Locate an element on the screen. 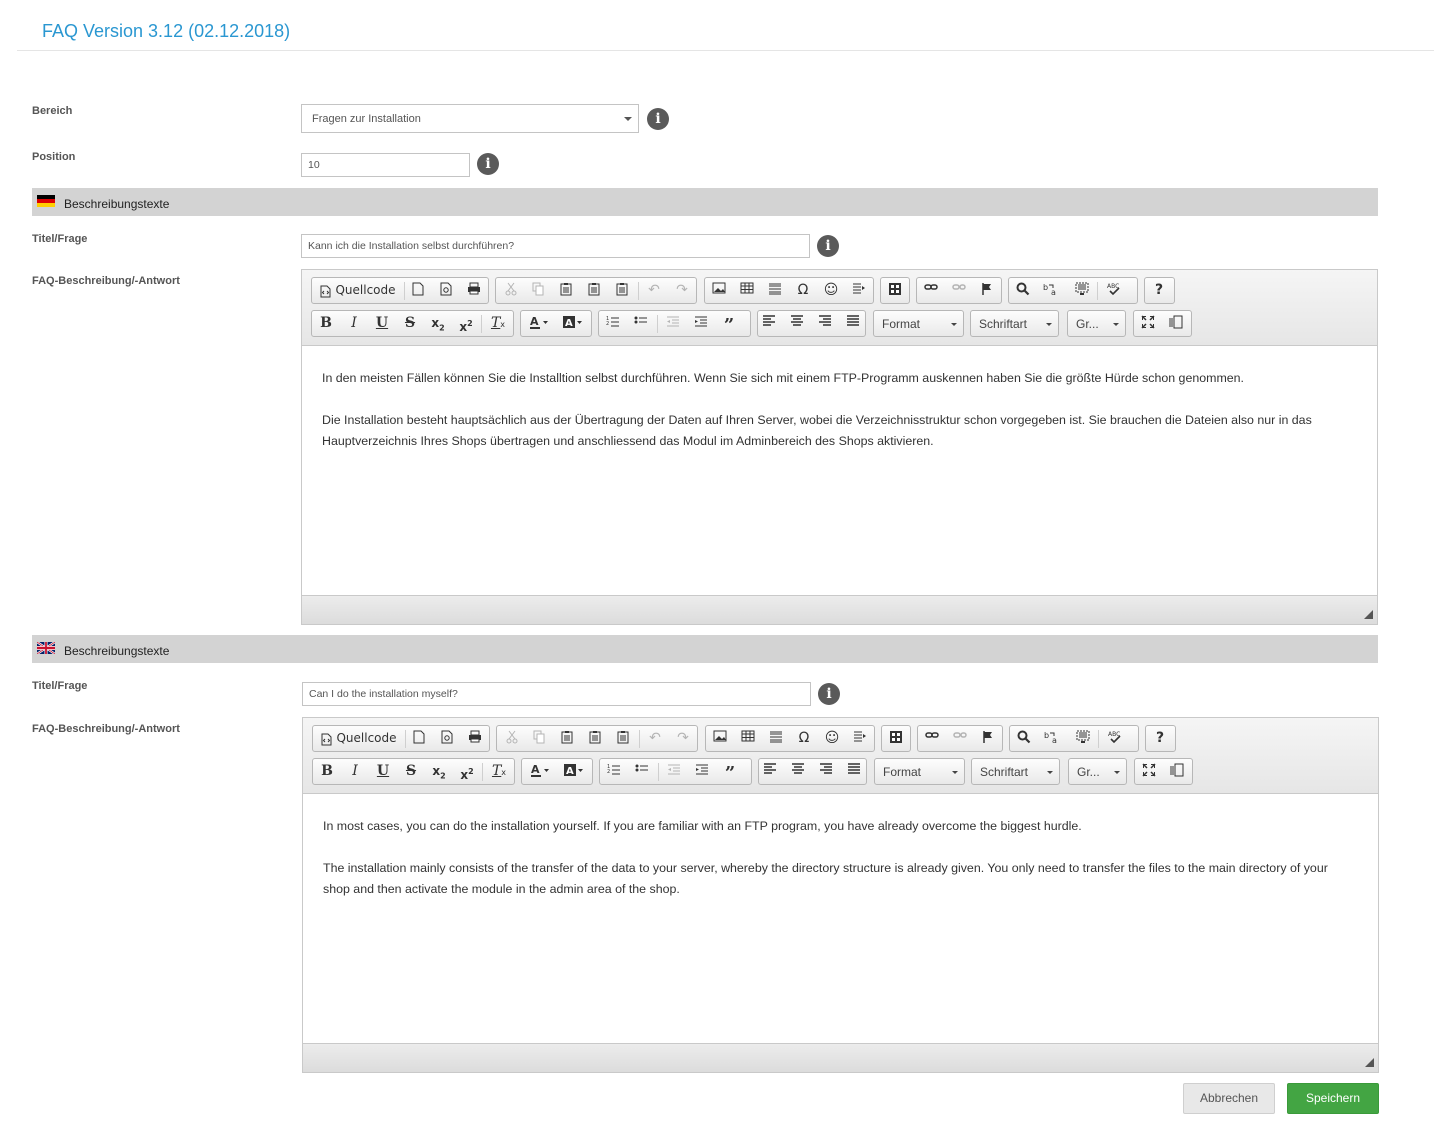 The image size is (1434, 1135). link-icon is located at coordinates (932, 738).